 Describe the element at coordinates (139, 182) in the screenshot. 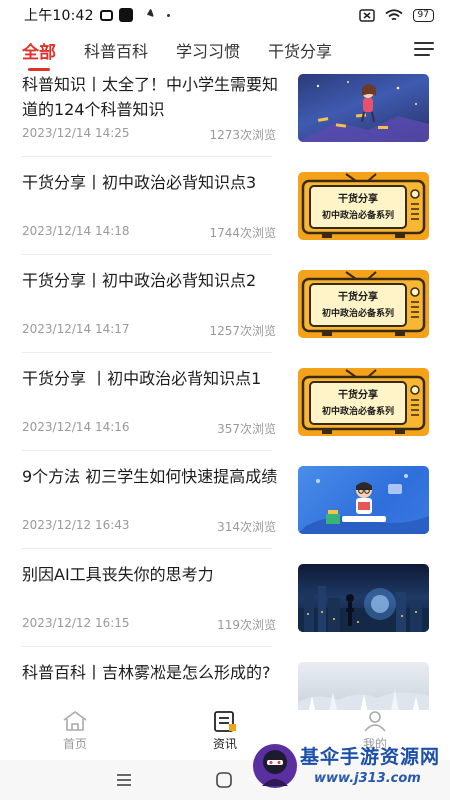

I see `article-title: 干货分享丨初中政治必背知识点3` at that location.